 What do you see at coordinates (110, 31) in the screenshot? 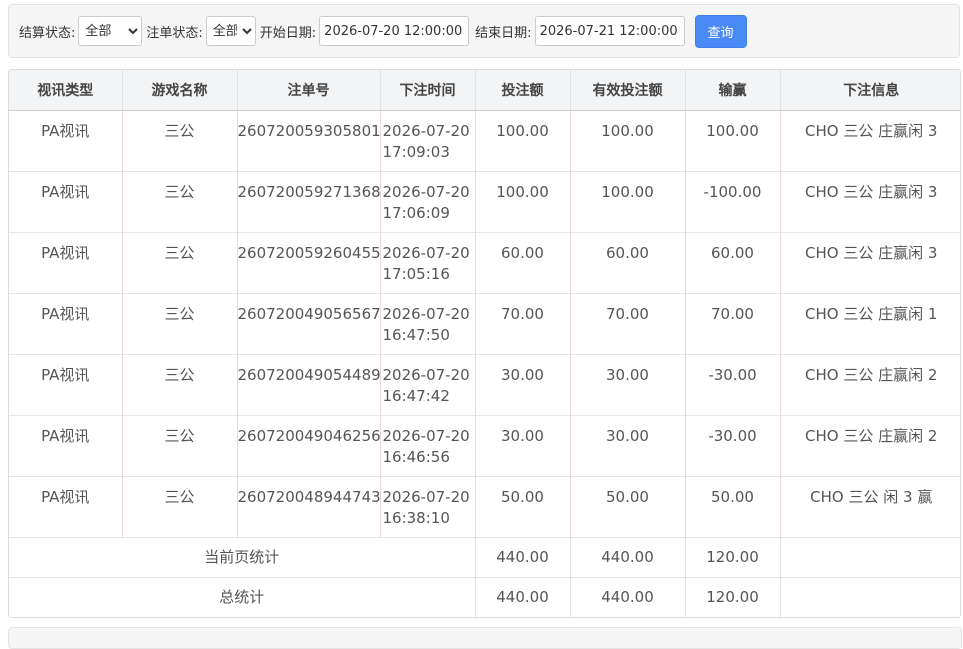
I see `settle-status-select: 全部` at bounding box center [110, 31].